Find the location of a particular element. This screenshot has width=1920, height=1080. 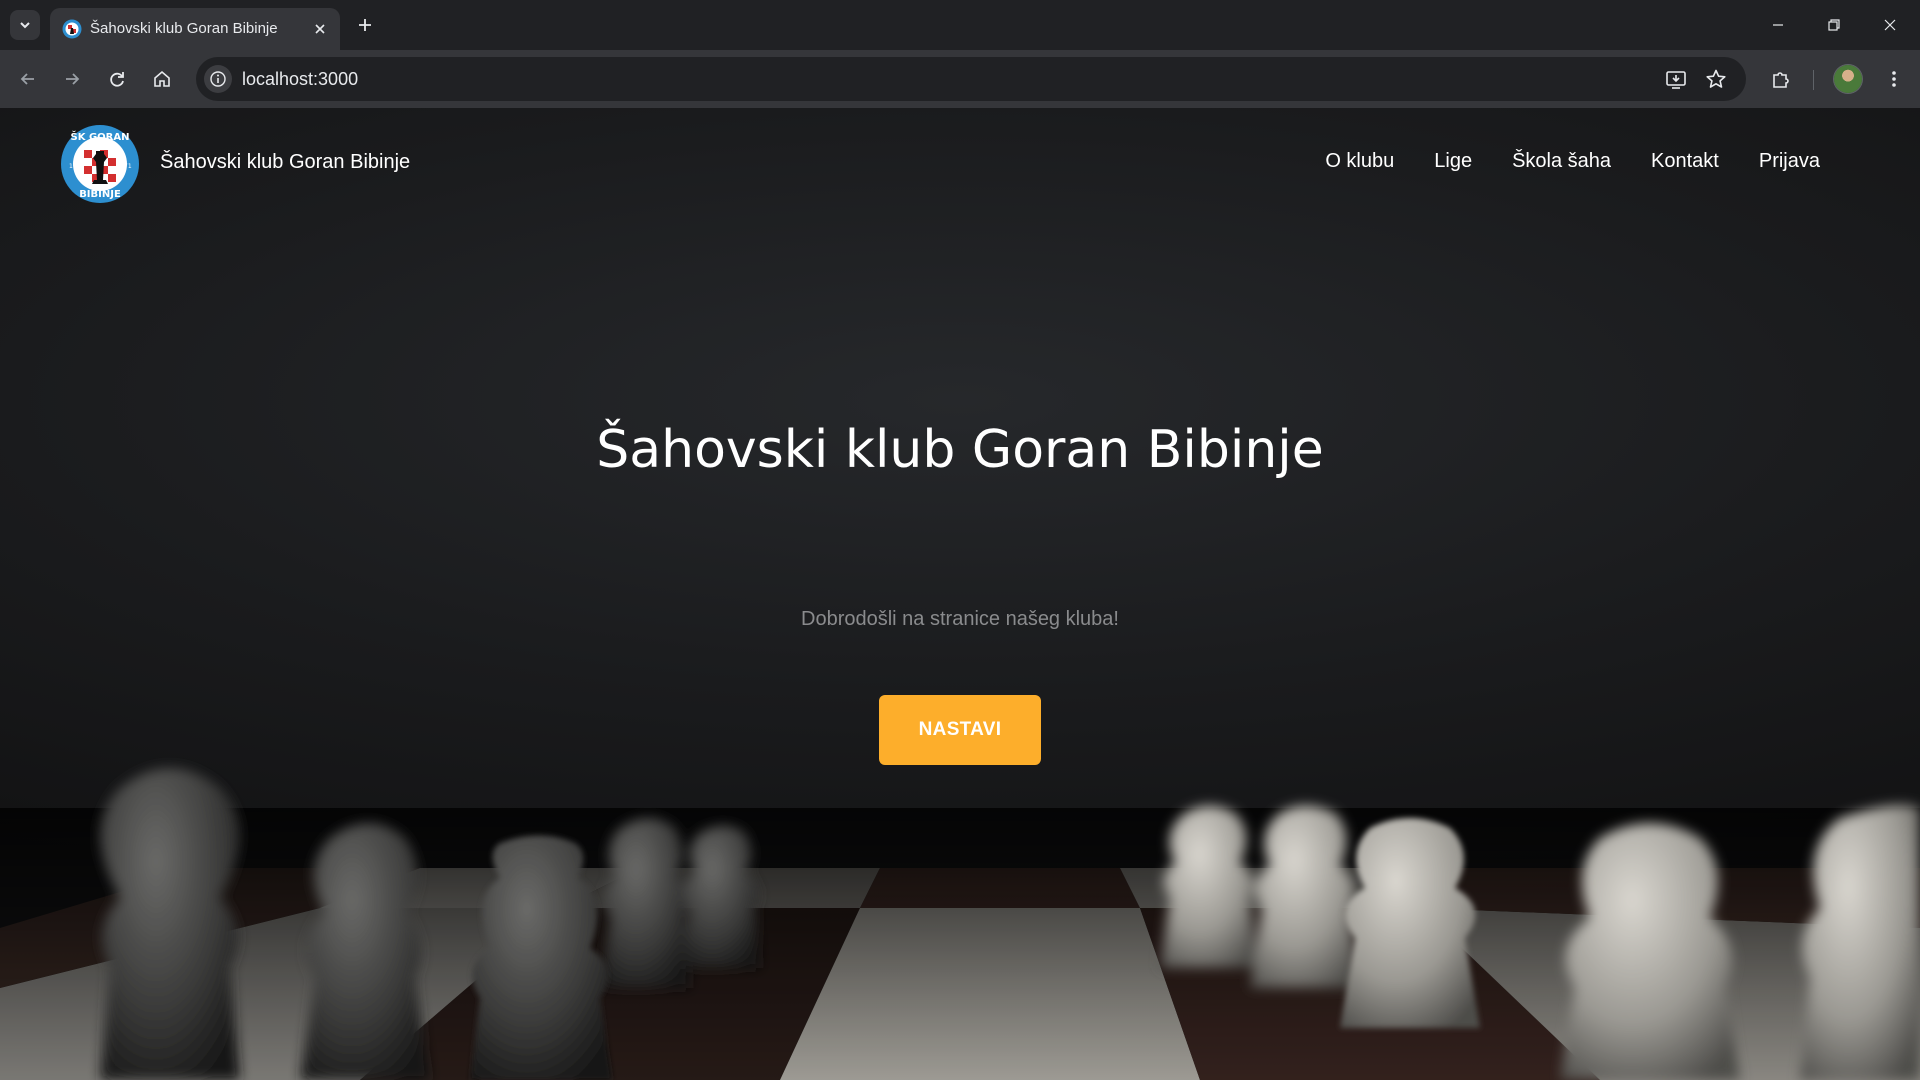

club-logo-favicon-icon is located at coordinates (72, 29).